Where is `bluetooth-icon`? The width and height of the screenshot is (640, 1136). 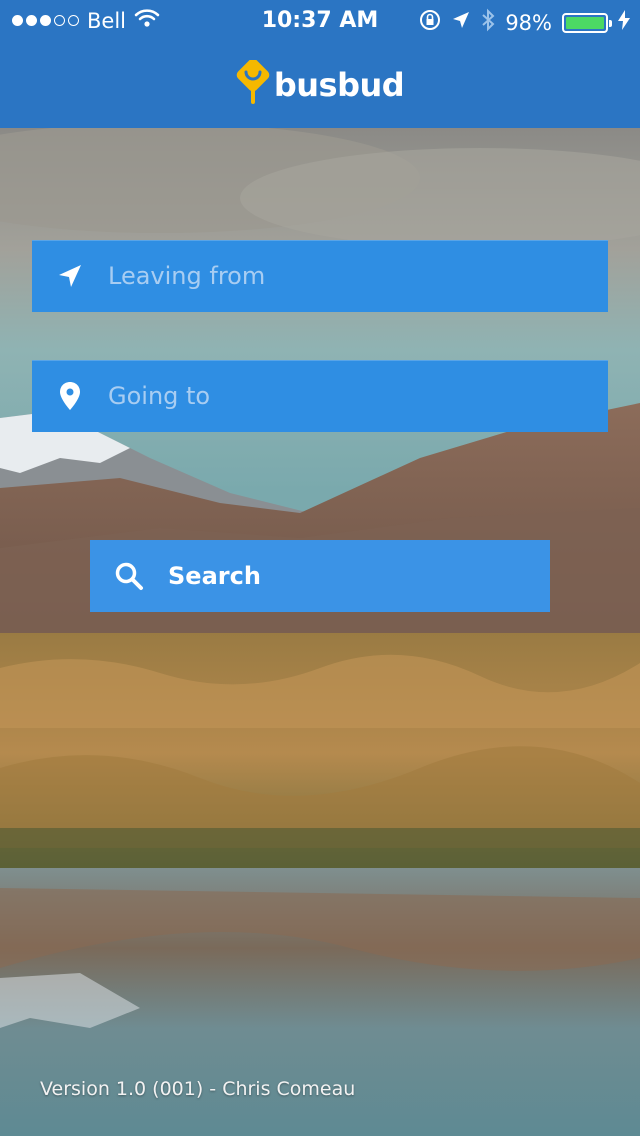
bluetooth-icon is located at coordinates (488, 22).